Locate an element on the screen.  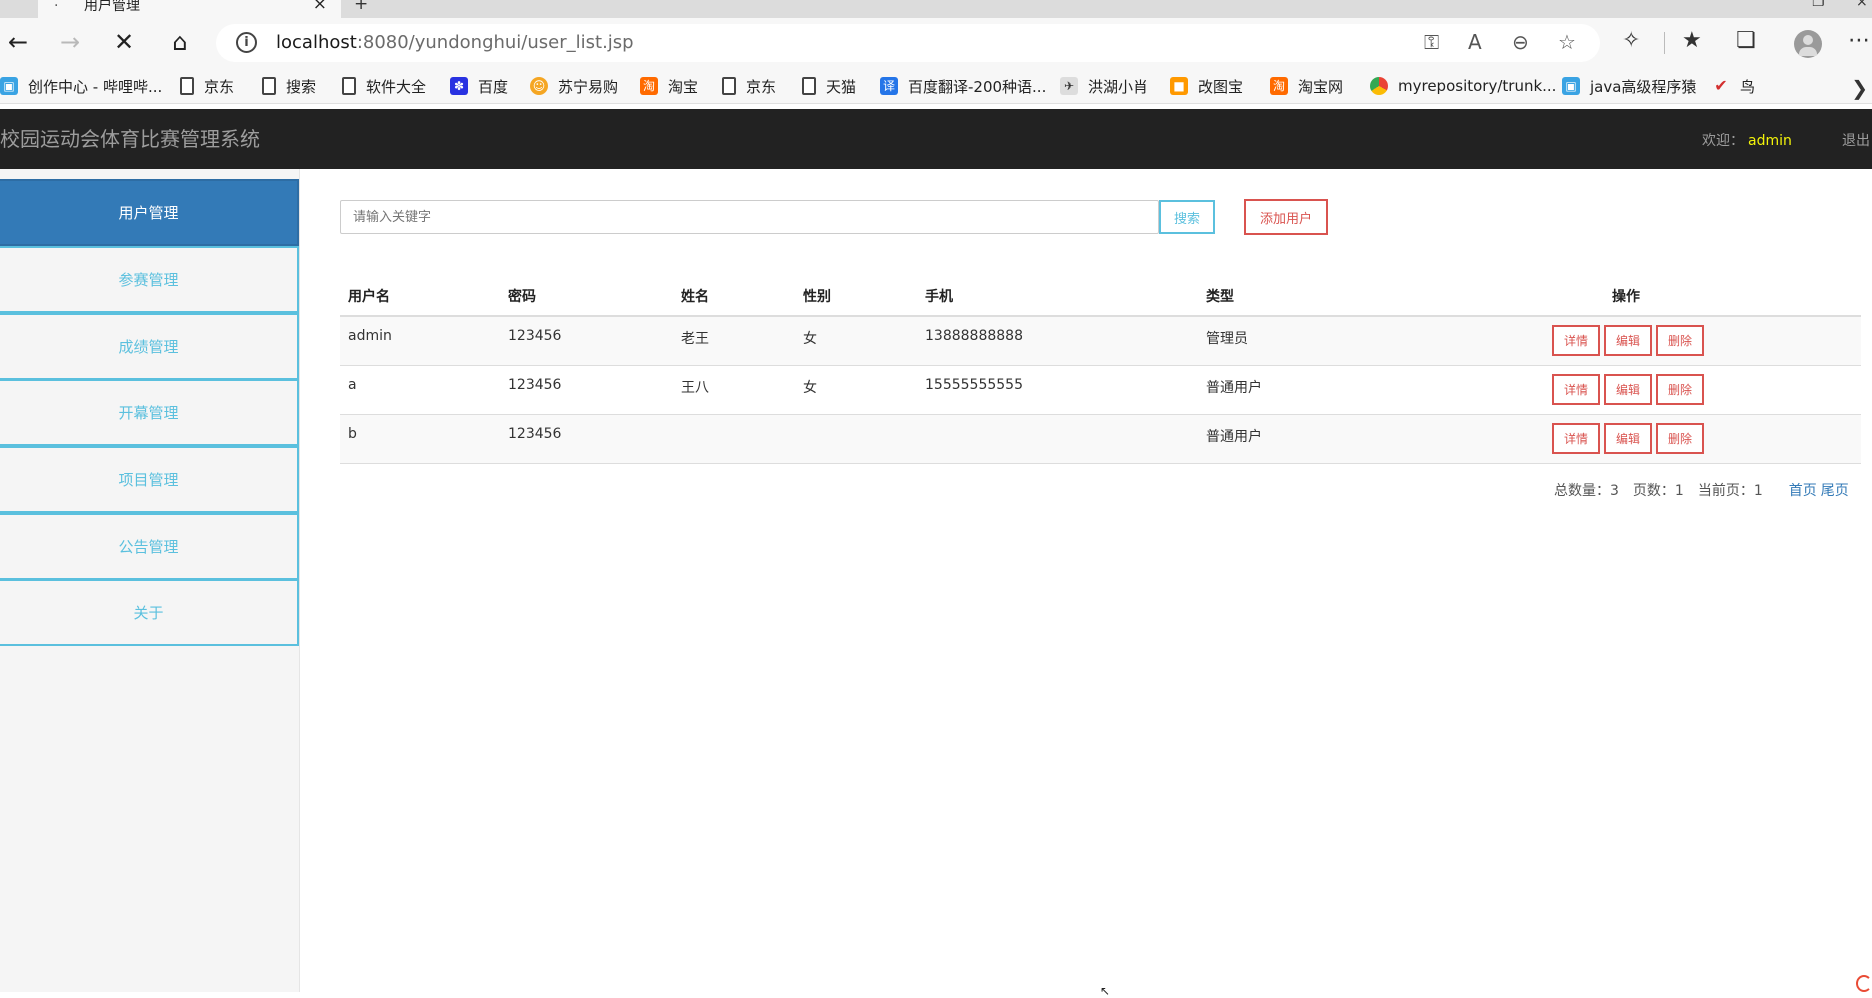
bilibili-icon: ▣ is located at coordinates (9, 86).